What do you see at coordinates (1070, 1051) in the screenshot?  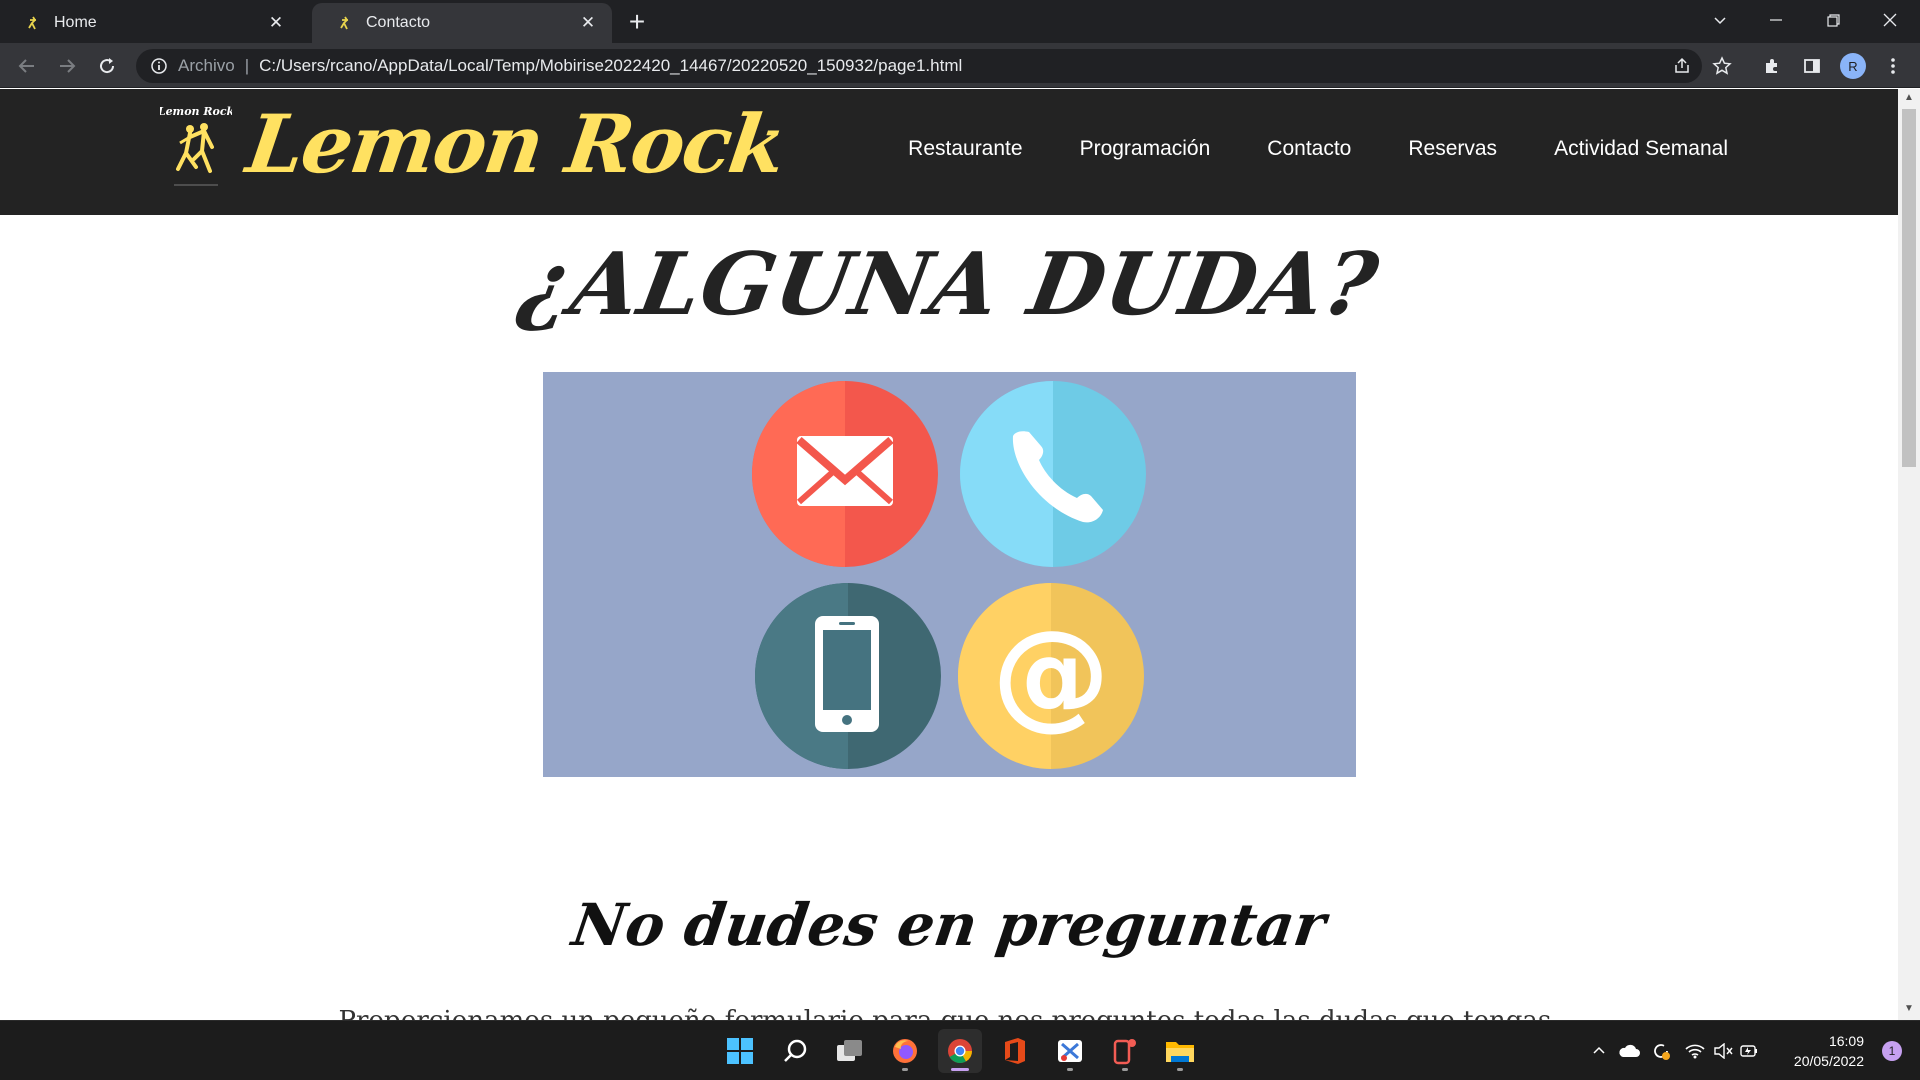 I see `snipping-icon` at bounding box center [1070, 1051].